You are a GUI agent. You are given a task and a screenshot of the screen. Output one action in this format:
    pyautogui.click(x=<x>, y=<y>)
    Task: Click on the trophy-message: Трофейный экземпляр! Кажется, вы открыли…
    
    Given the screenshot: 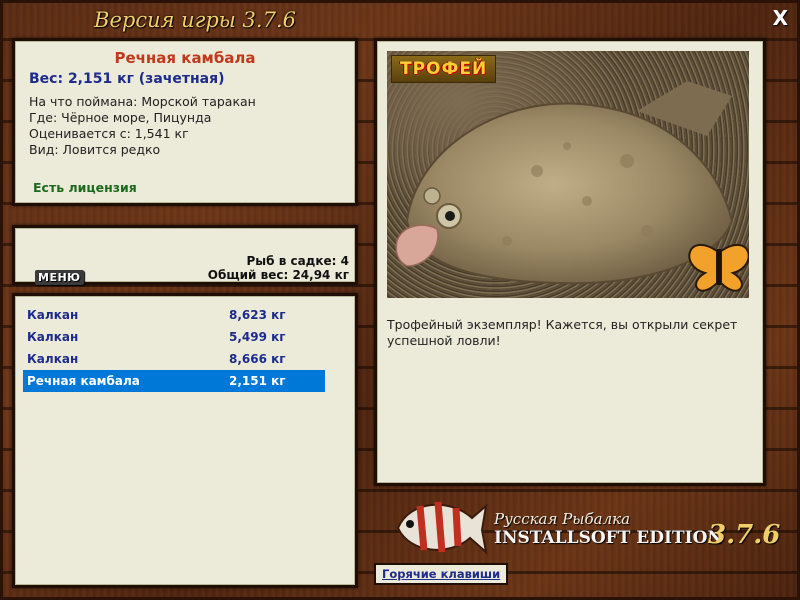 What is the action you would take?
    pyautogui.click(x=562, y=332)
    